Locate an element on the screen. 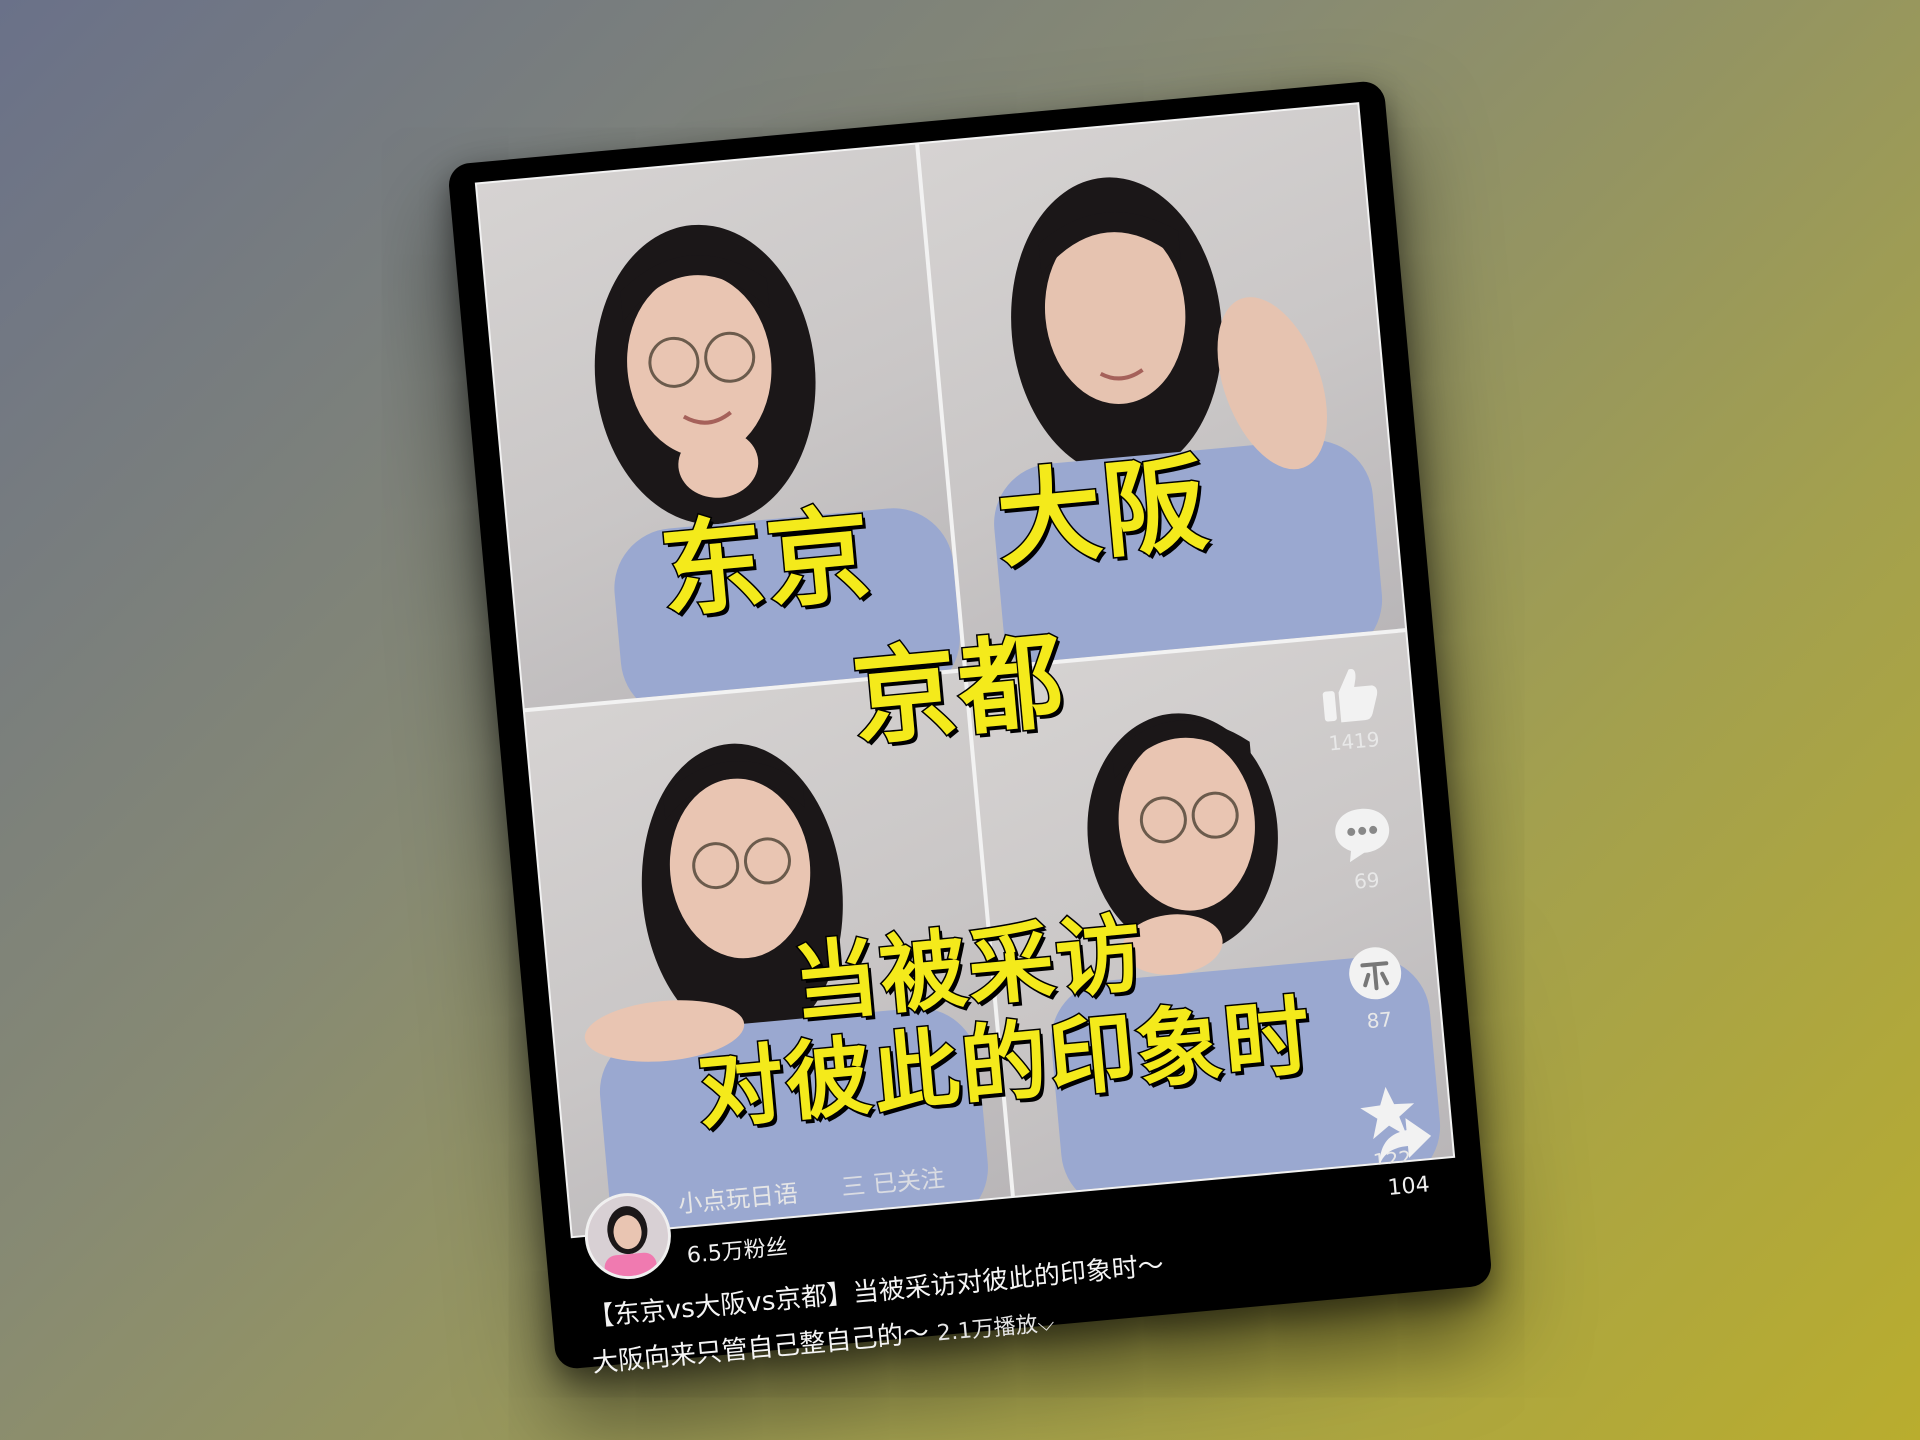 The width and height of the screenshot is (1920, 1440). comment-button: 69 is located at coordinates (1364, 849).